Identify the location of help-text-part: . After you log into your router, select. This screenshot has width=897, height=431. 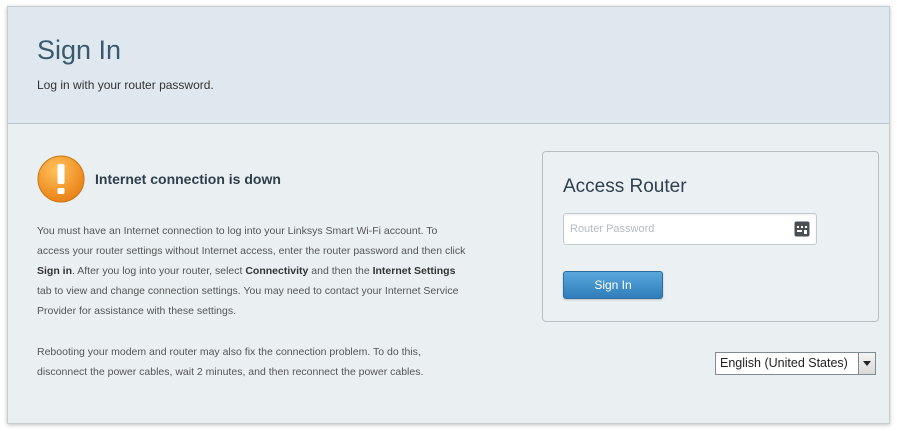
(159, 271).